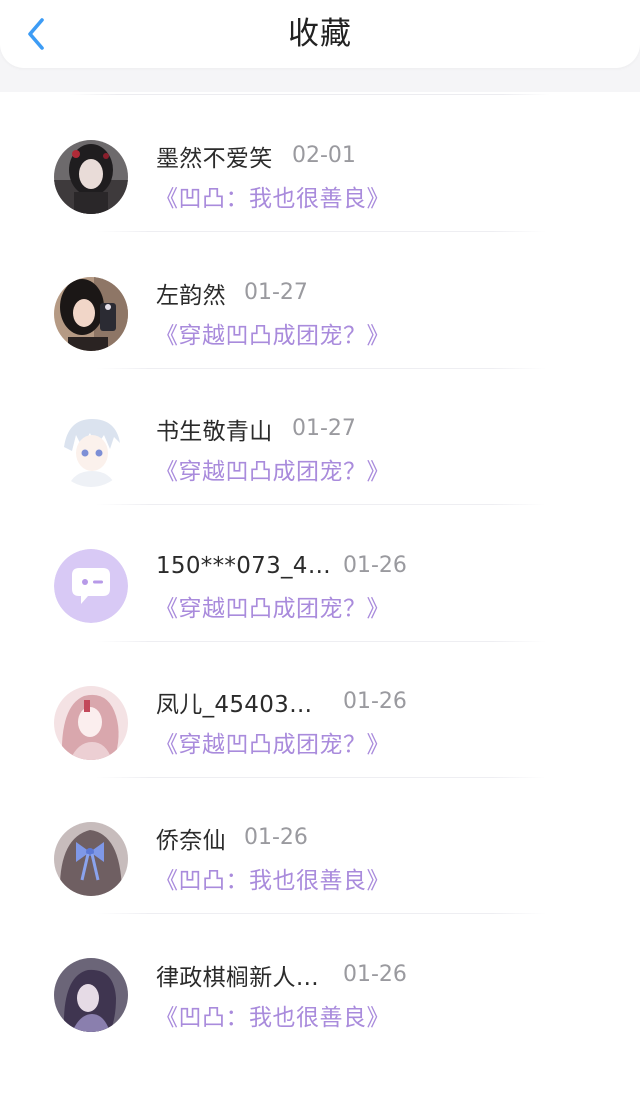 This screenshot has width=640, height=1094. I want to click on name-row: 侨奈仙, so click(376, 838).